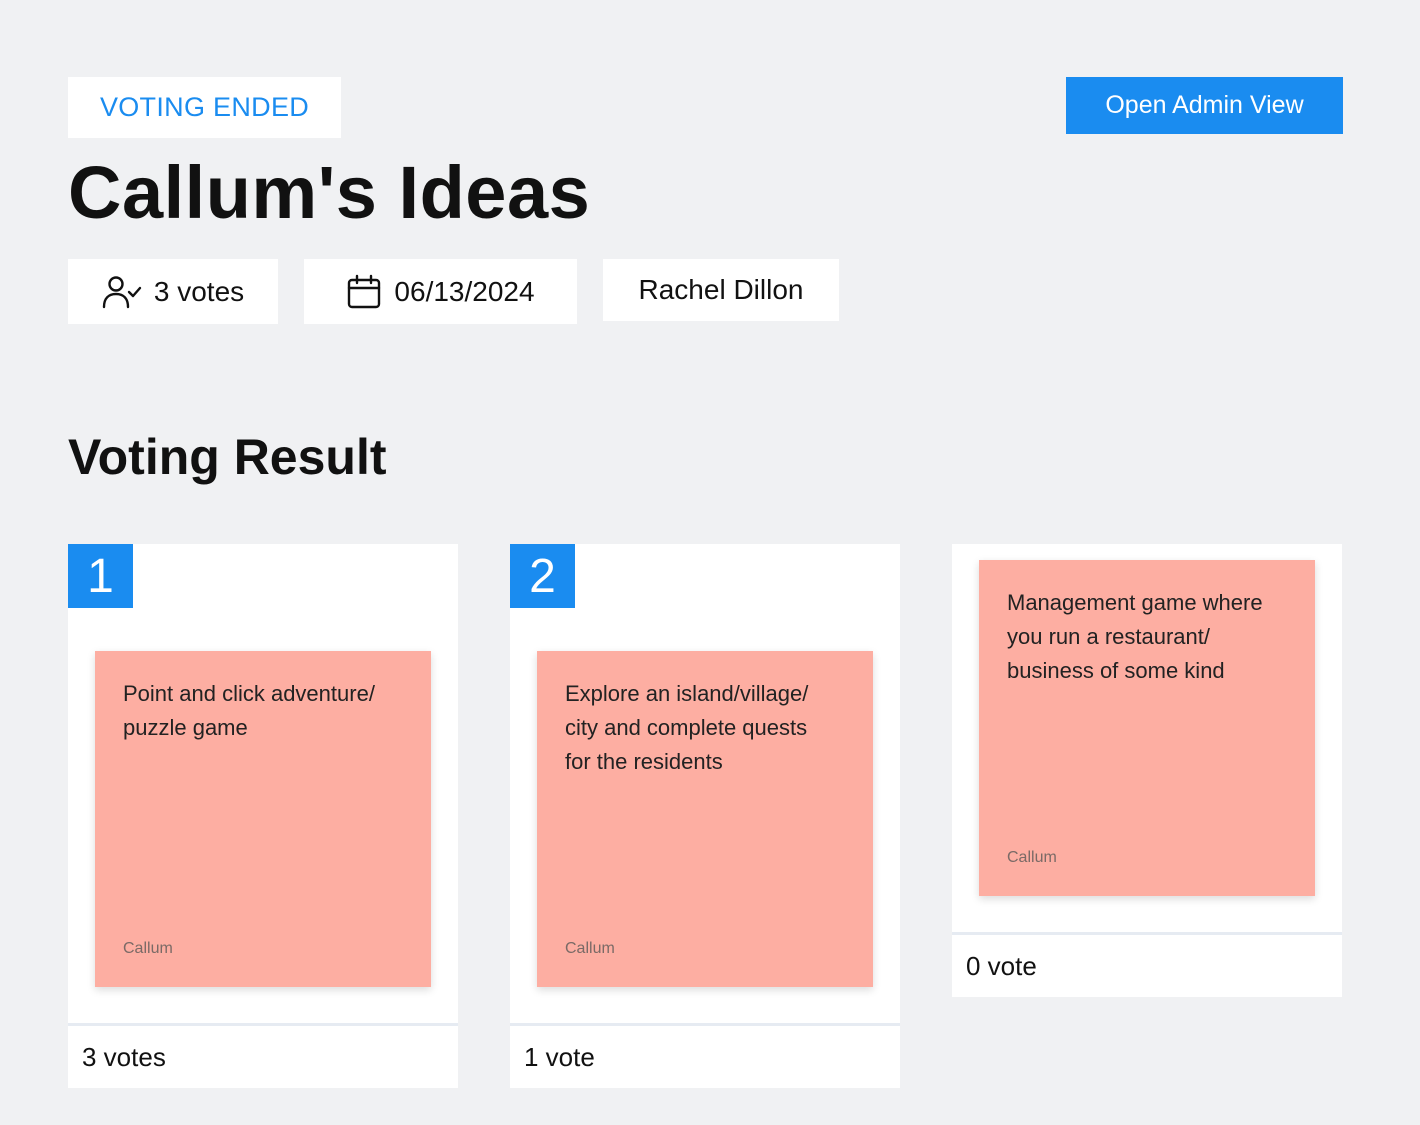 The height and width of the screenshot is (1125, 1420). What do you see at coordinates (249, 710) in the screenshot?
I see `idea-text: Point and click adventure/ puzzle game` at bounding box center [249, 710].